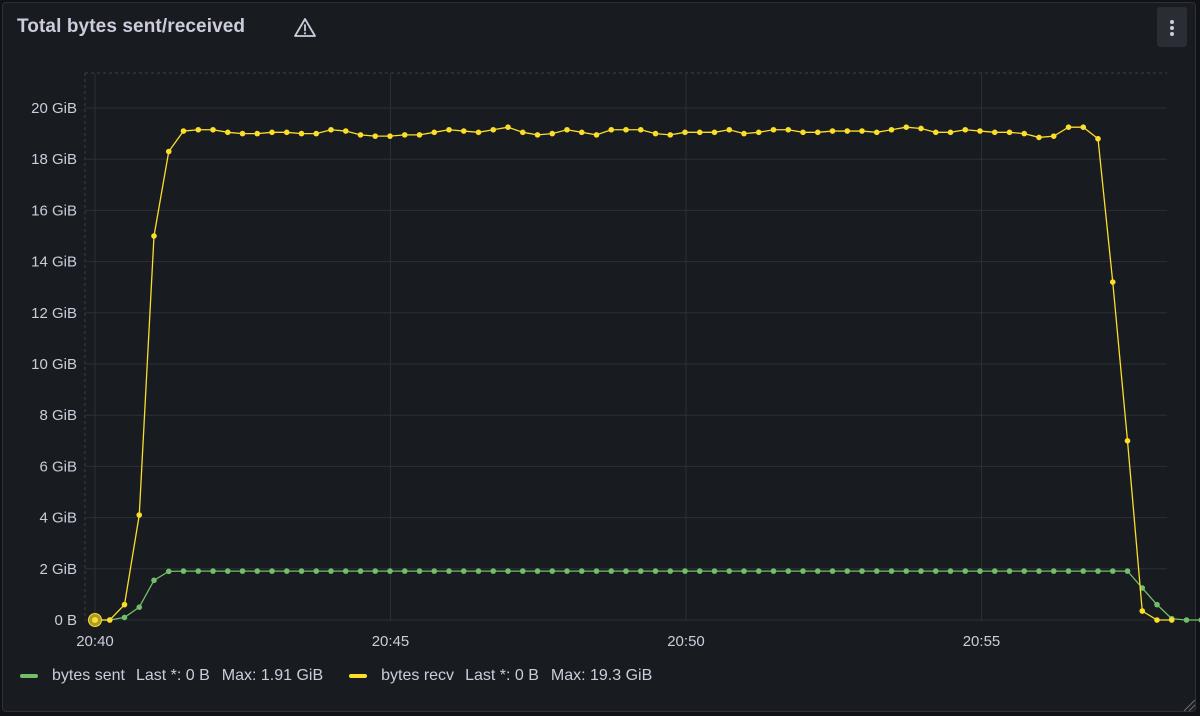  I want to click on series-line-bytes-sent, so click(647, 595).